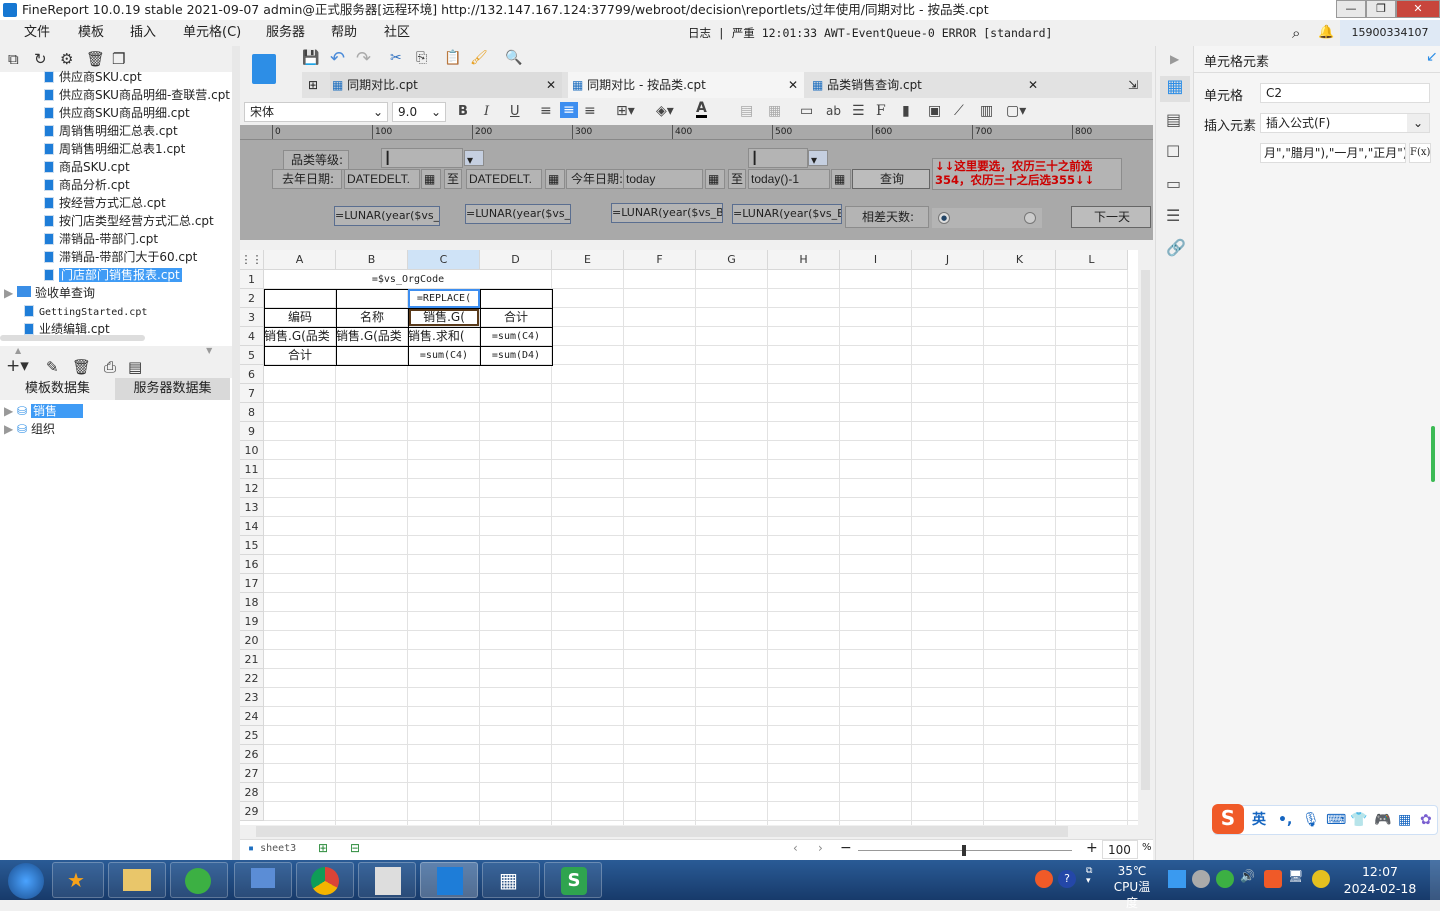  Describe the element at coordinates (1285, 820) in the screenshot. I see `ime-punctuation: •,` at that location.